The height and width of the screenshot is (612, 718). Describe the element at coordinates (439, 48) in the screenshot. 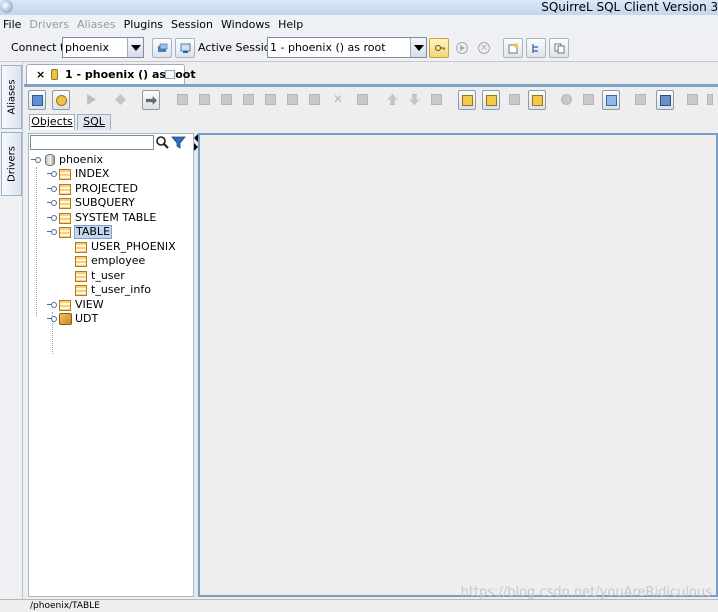

I see `run-sql-button` at that location.